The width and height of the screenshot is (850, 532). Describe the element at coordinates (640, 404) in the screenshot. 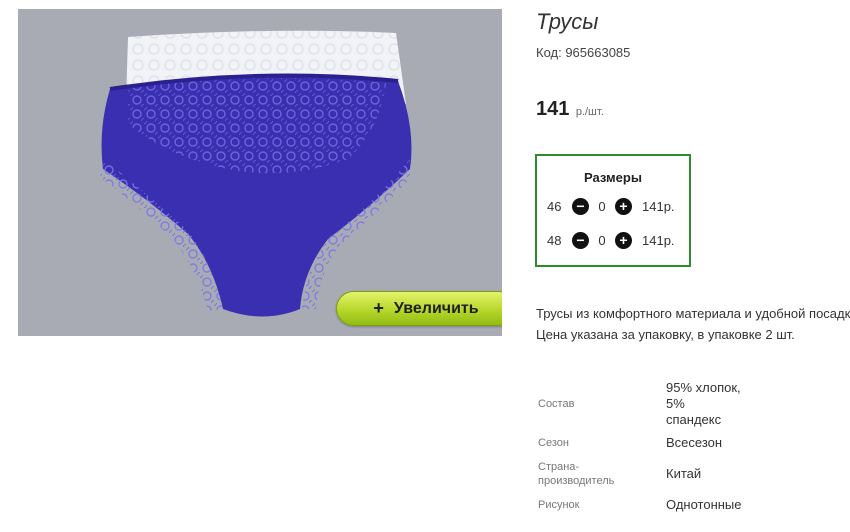

I see `spec-row-composition: Состав 95% хлопок, 5% спандекс` at that location.